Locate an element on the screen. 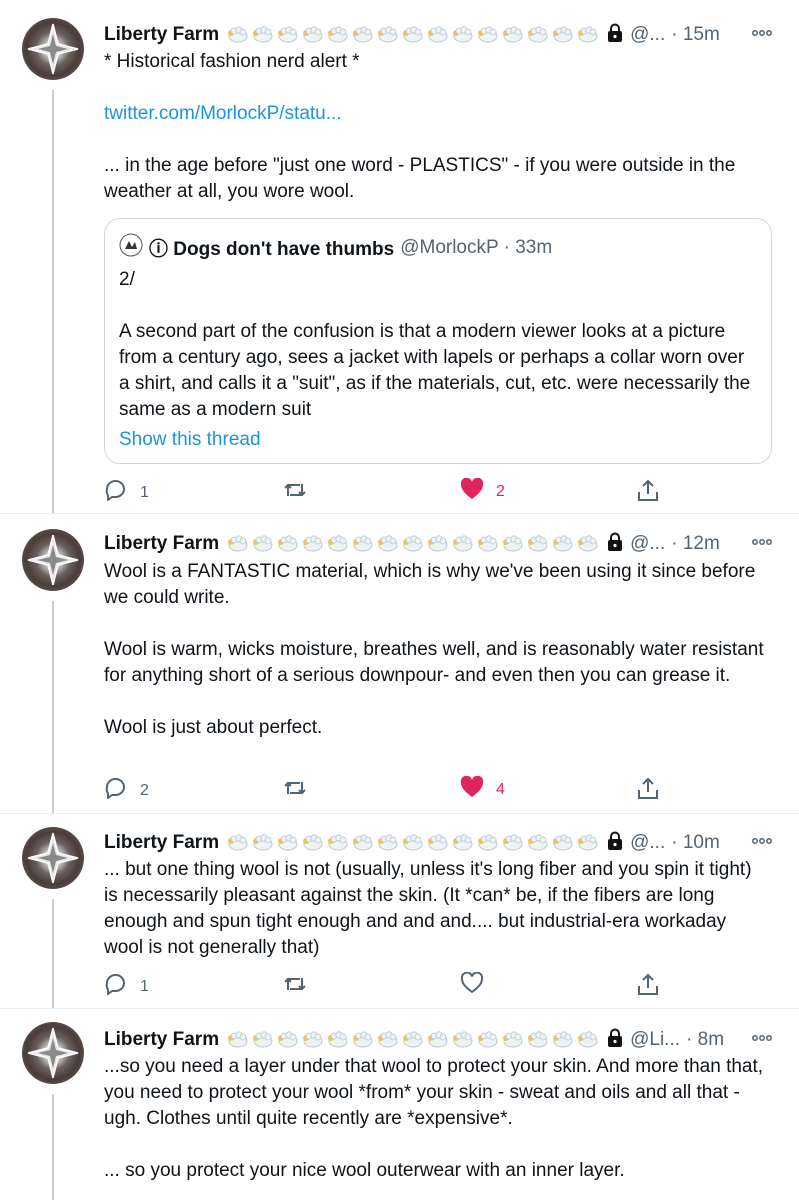  tweet-actions: 1 2 is located at coordinates (384, 493).